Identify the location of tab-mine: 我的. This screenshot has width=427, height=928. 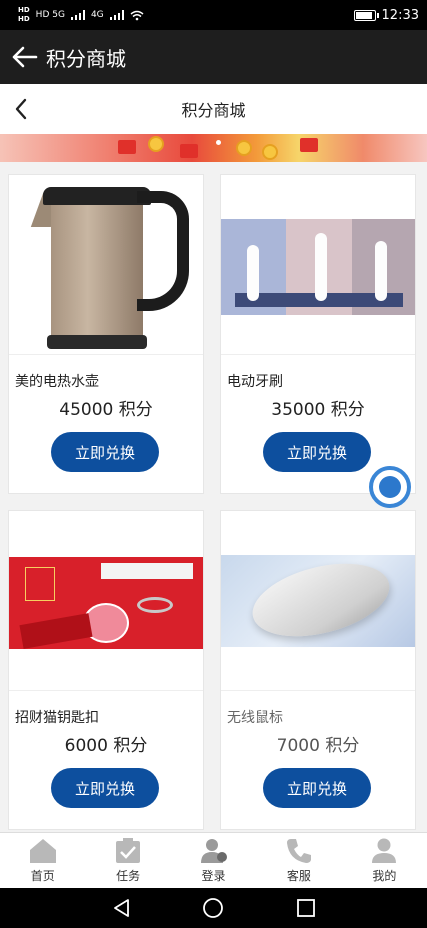
(384, 860).